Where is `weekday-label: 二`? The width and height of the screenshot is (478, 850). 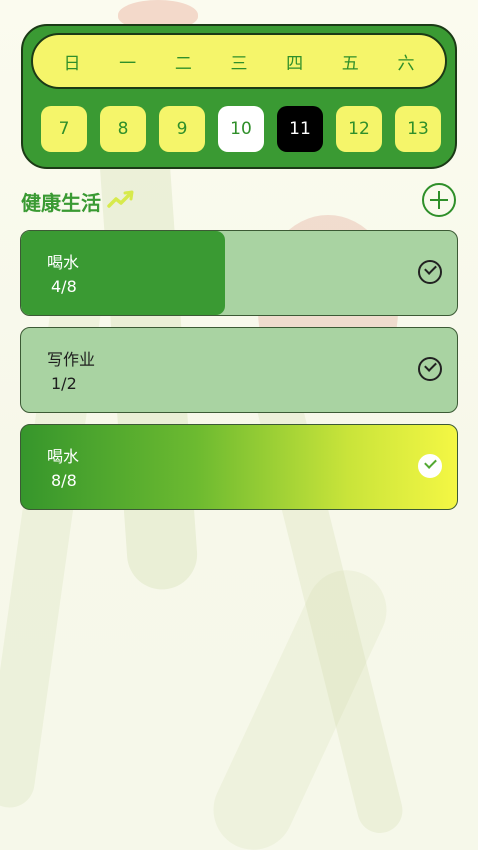 weekday-label: 二 is located at coordinates (183, 63).